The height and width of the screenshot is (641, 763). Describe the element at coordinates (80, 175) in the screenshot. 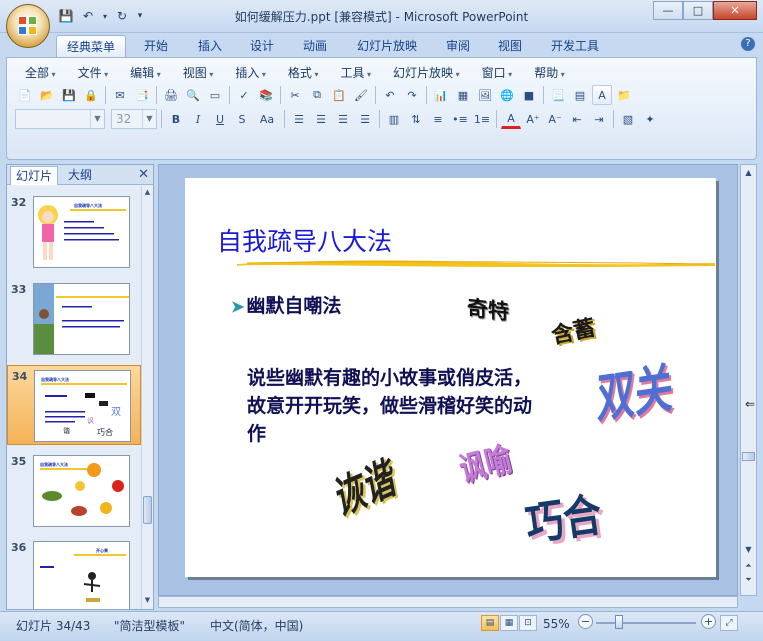

I see `tab-outline: 大纲` at that location.